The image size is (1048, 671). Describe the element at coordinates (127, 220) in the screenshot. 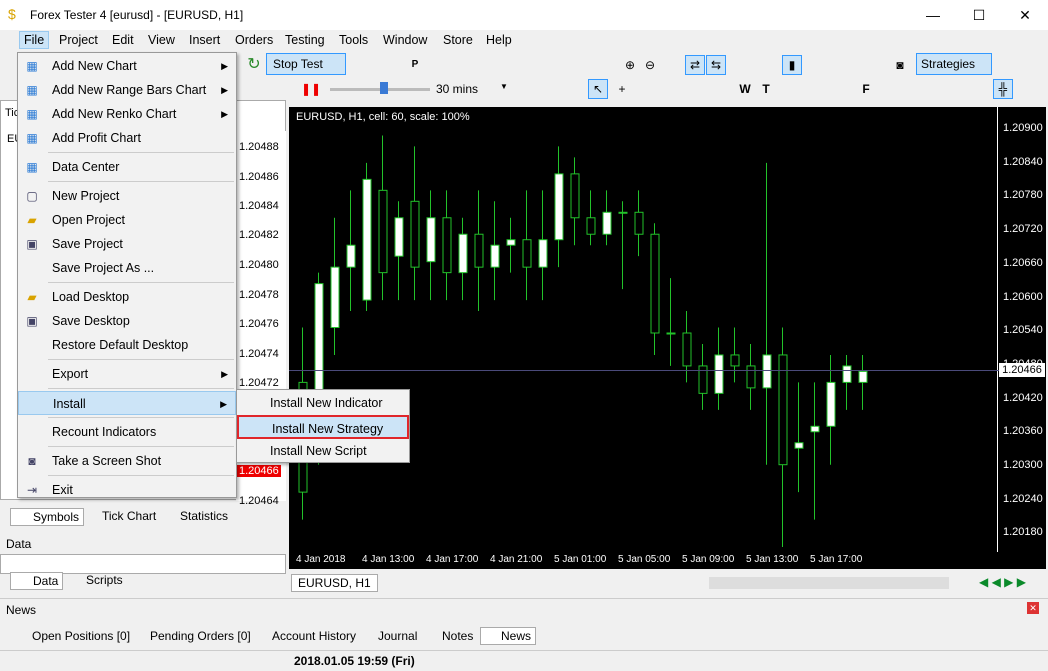

I see `file-menu-item: ▰ Open Project` at that location.